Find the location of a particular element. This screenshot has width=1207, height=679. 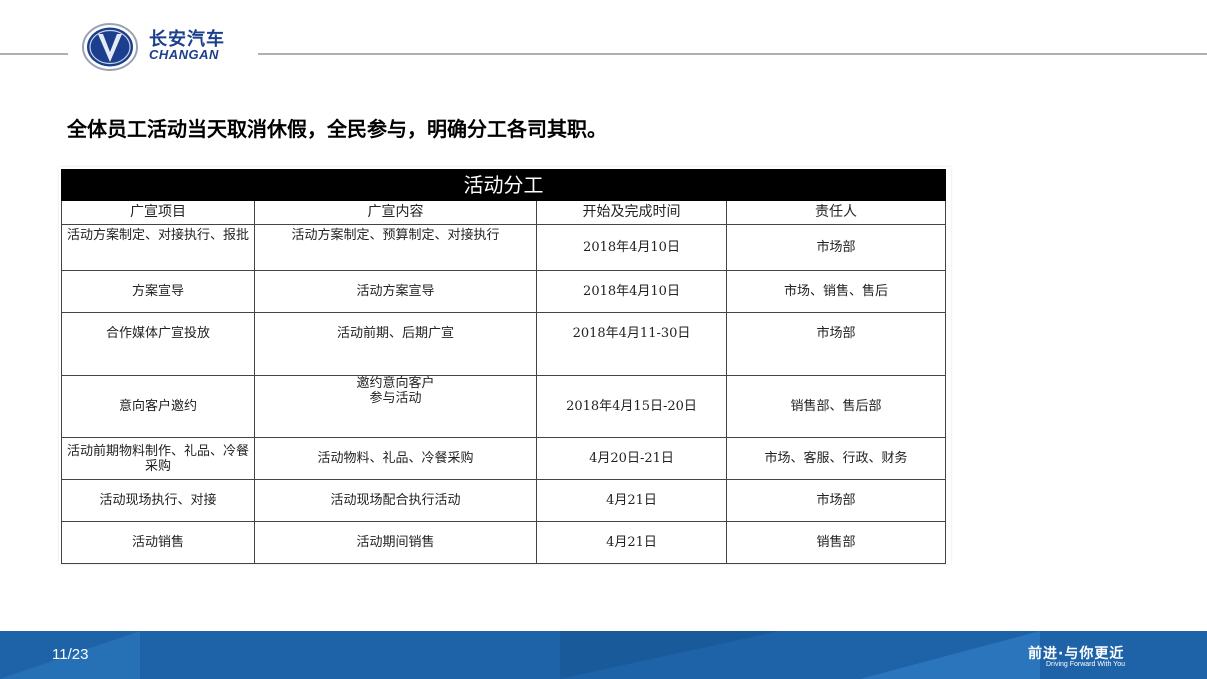

brand-name-en: CHANGAN is located at coordinates (184, 54).